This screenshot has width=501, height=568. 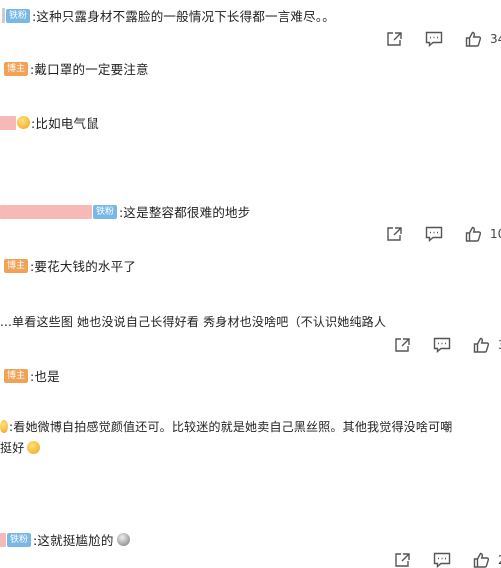 What do you see at coordinates (250, 68) in the screenshot?
I see `comment-2: 博主 :戴口罩的一定要注意` at bounding box center [250, 68].